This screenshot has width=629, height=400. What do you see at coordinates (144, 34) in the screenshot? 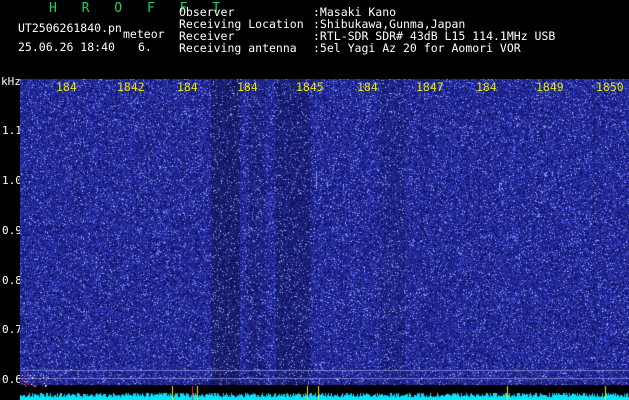
I see `event-tag: meteor` at bounding box center [144, 34].